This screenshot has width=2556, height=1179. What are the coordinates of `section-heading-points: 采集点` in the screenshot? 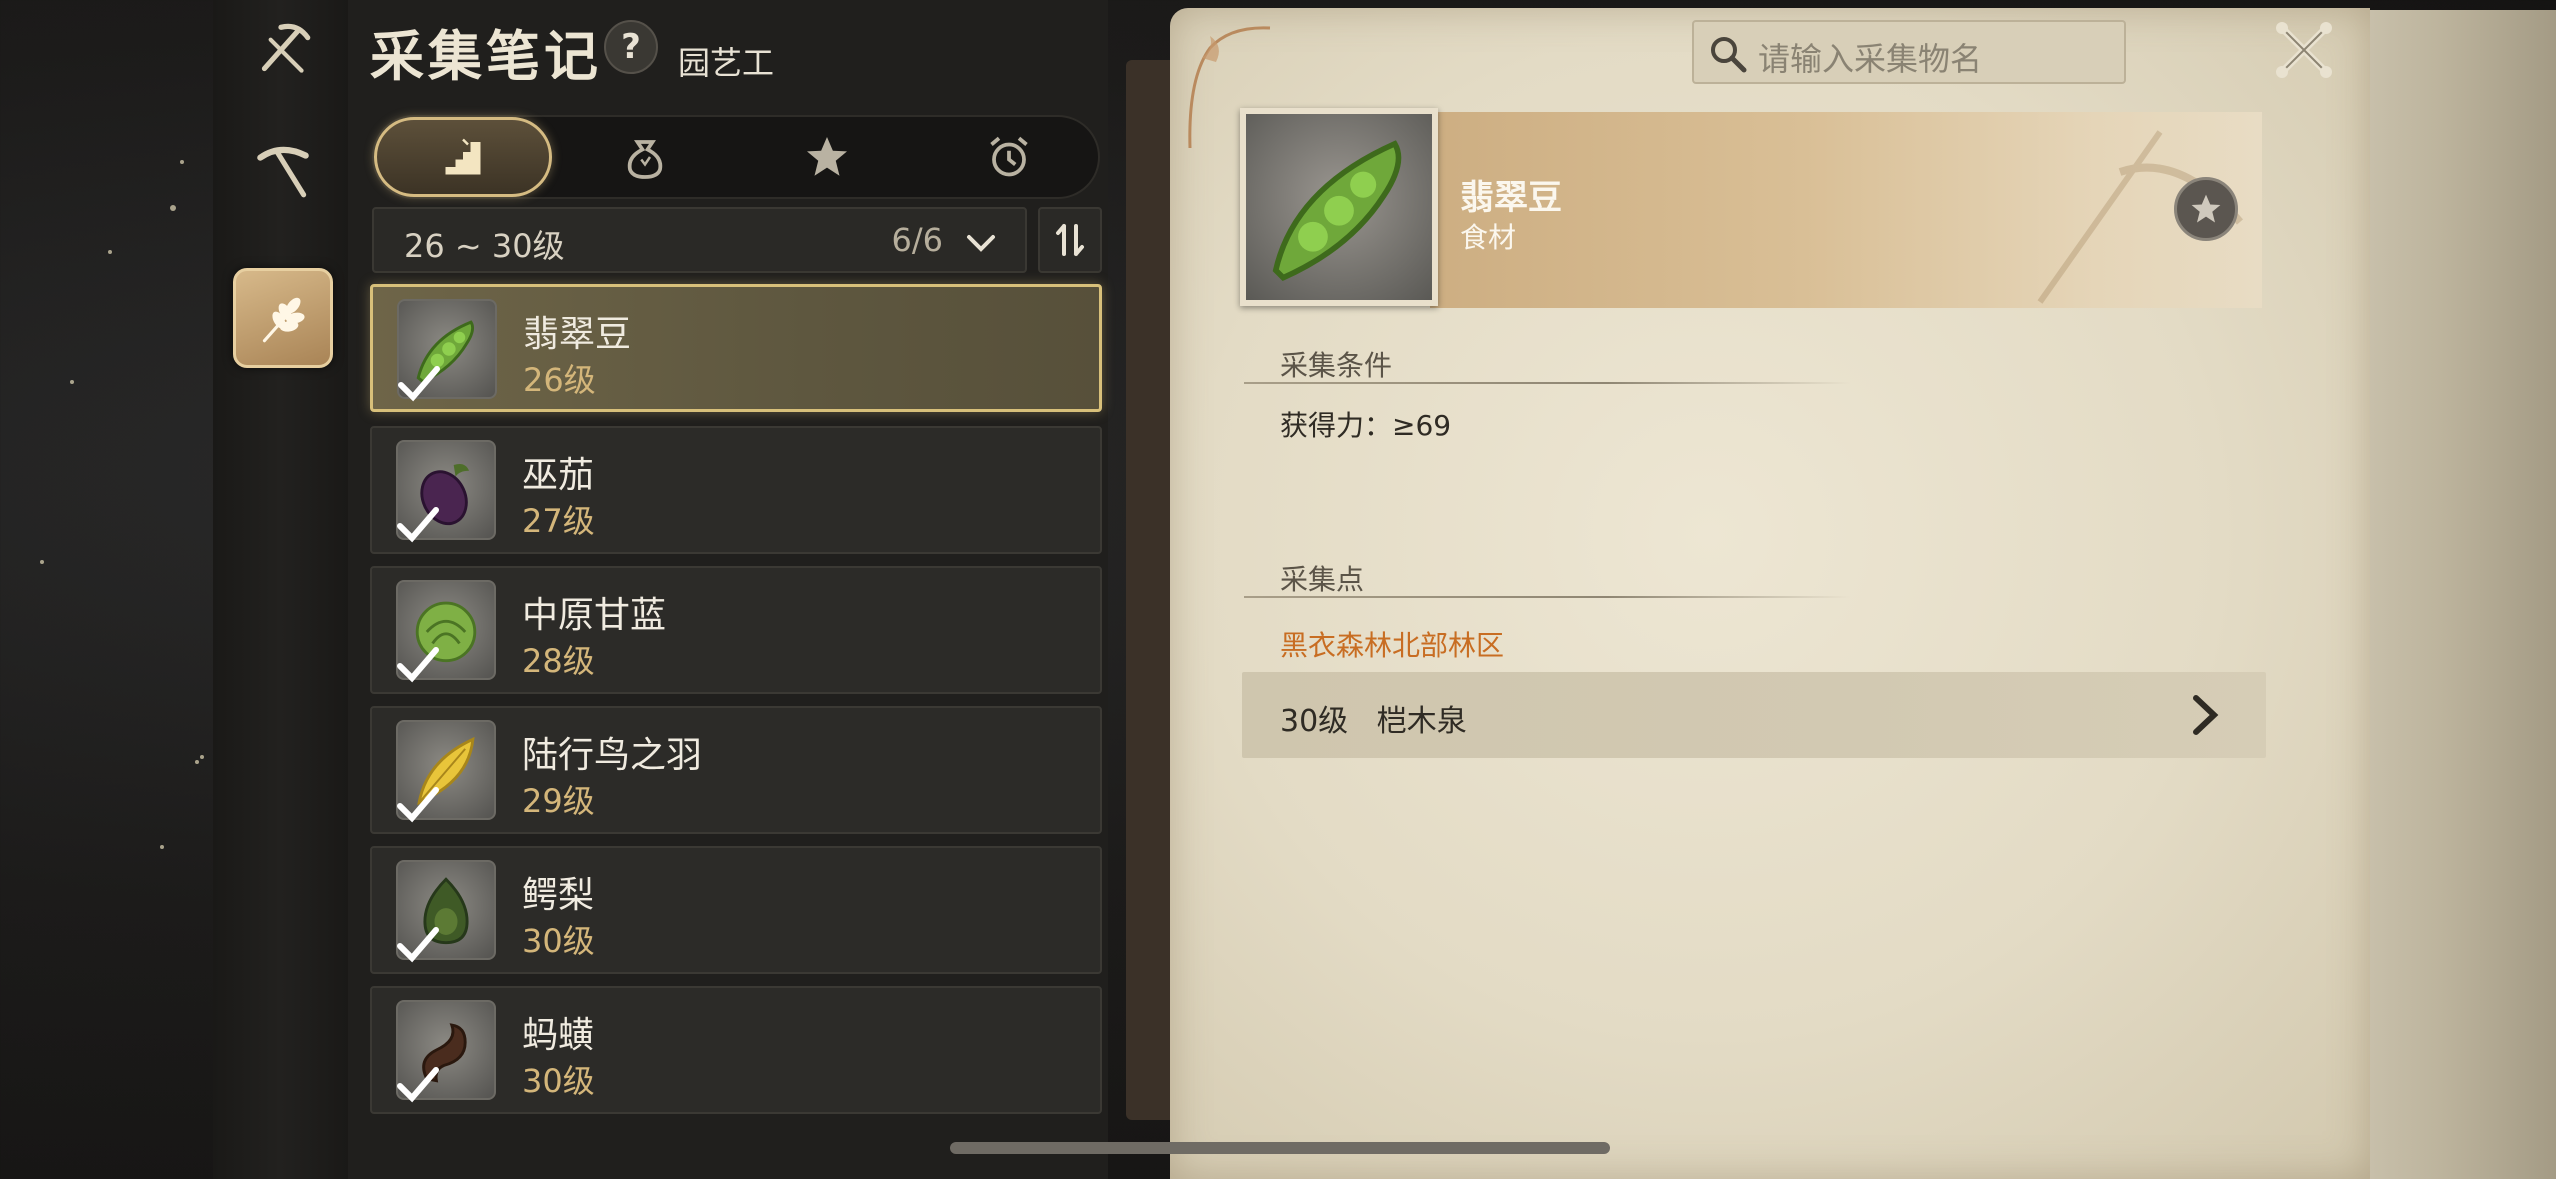 It's located at (1322, 579).